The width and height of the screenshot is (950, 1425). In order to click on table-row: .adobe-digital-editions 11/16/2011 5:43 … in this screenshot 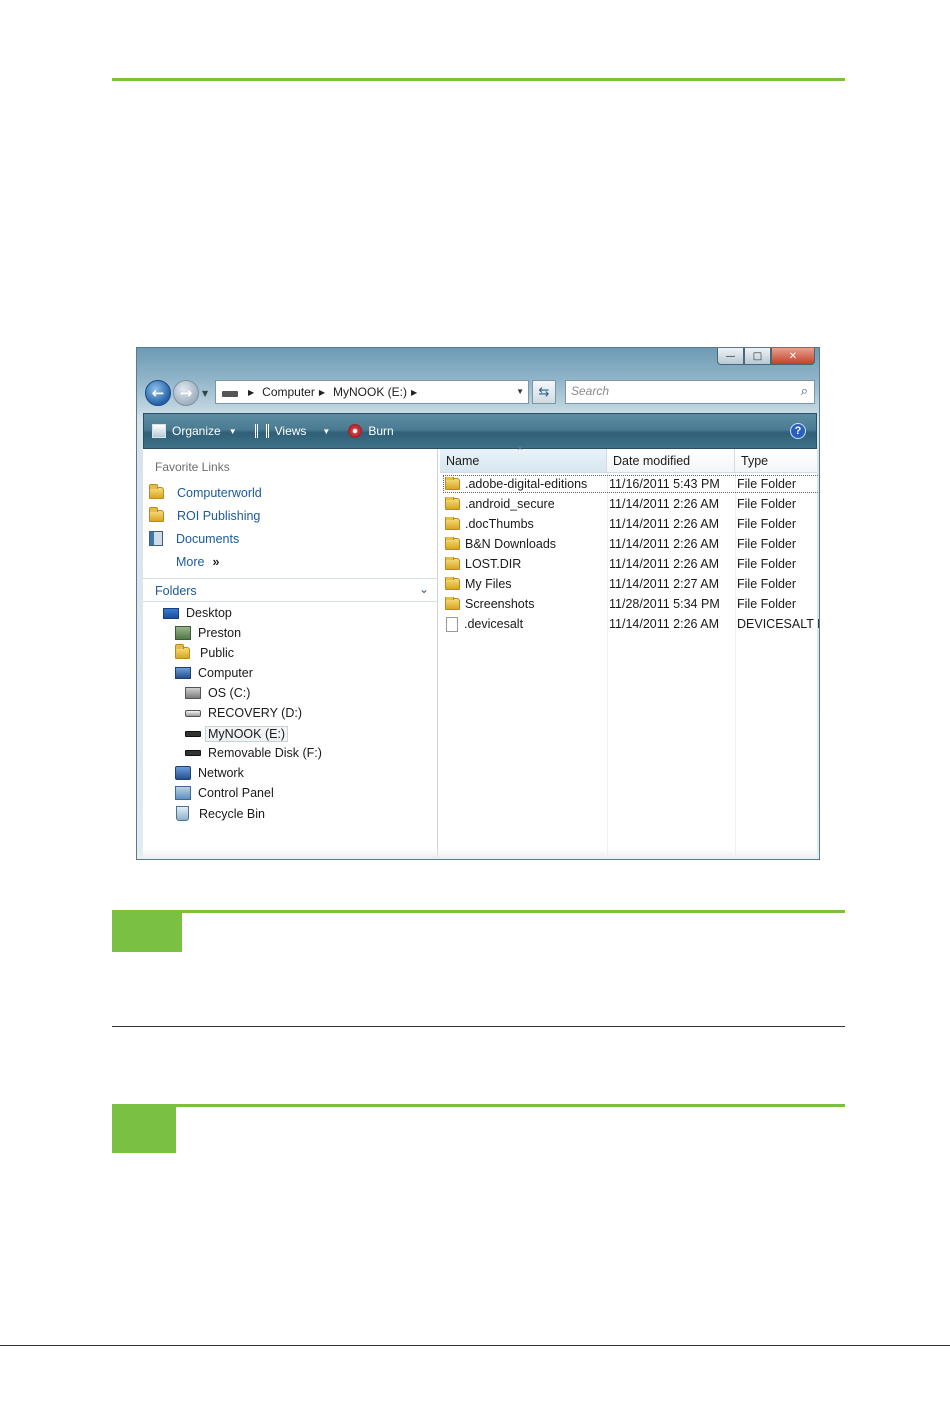, I will do `click(631, 484)`.